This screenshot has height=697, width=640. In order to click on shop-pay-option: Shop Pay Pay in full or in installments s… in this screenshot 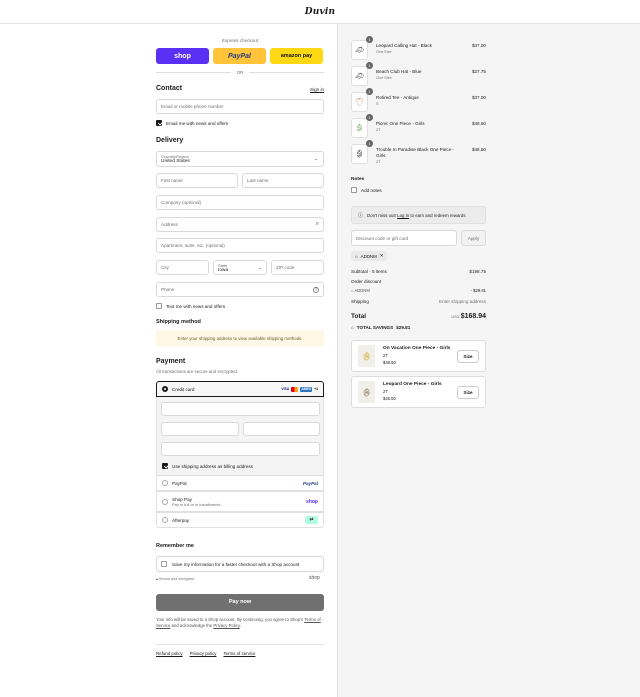, I will do `click(240, 501)`.